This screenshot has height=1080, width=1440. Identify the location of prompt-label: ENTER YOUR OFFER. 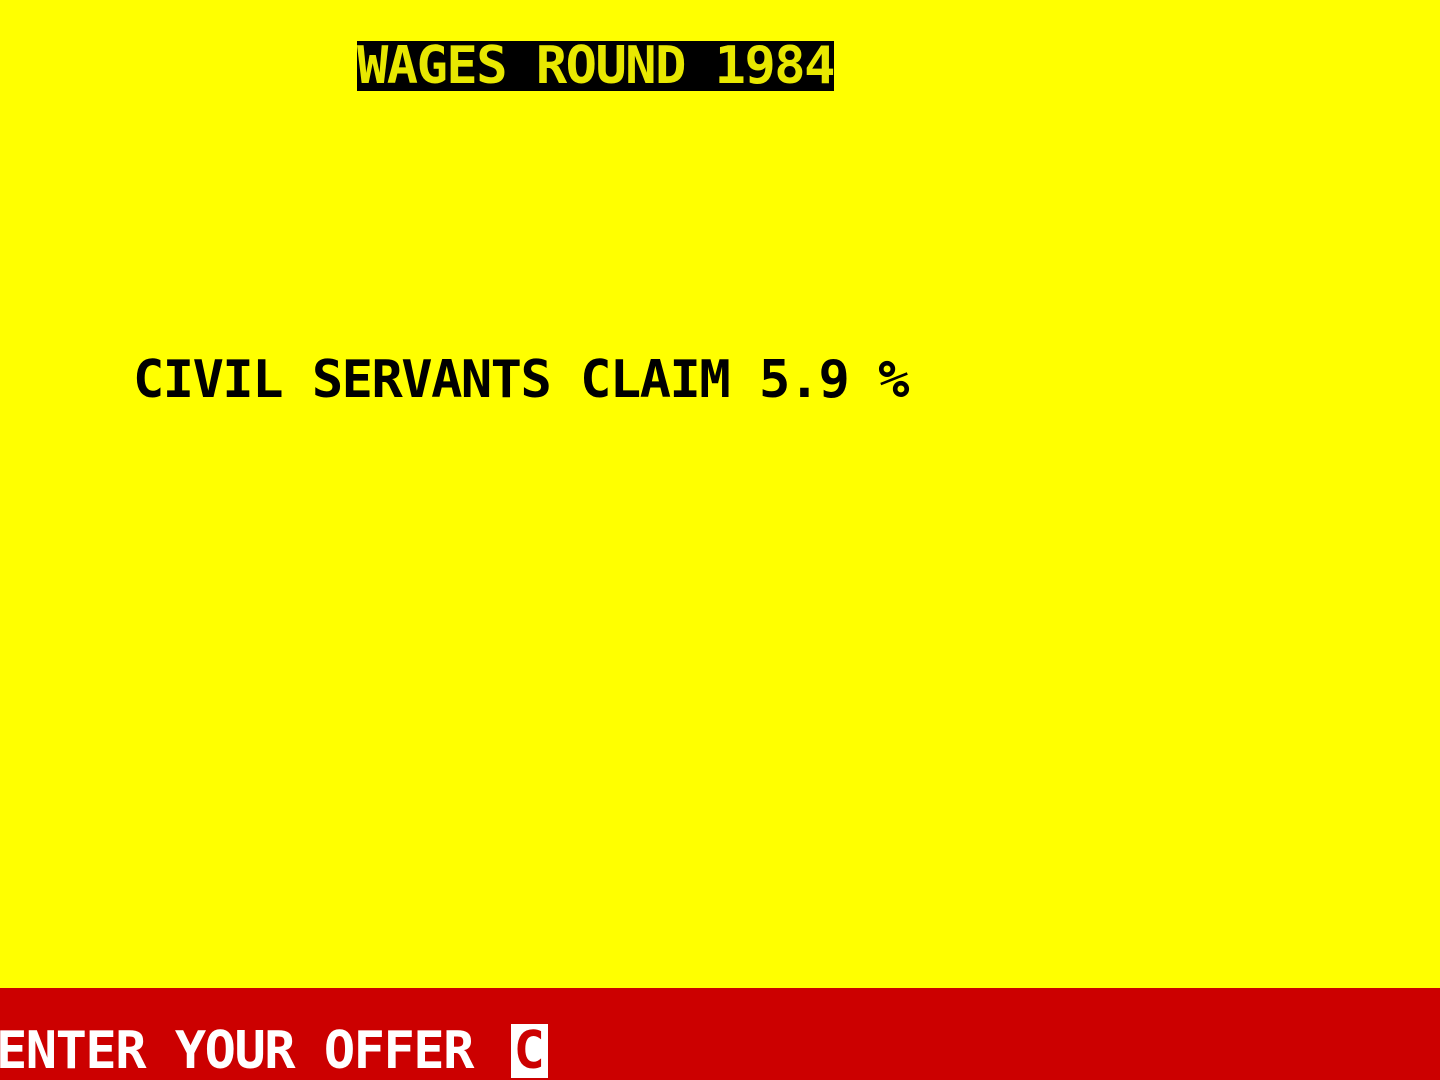
(251, 1050).